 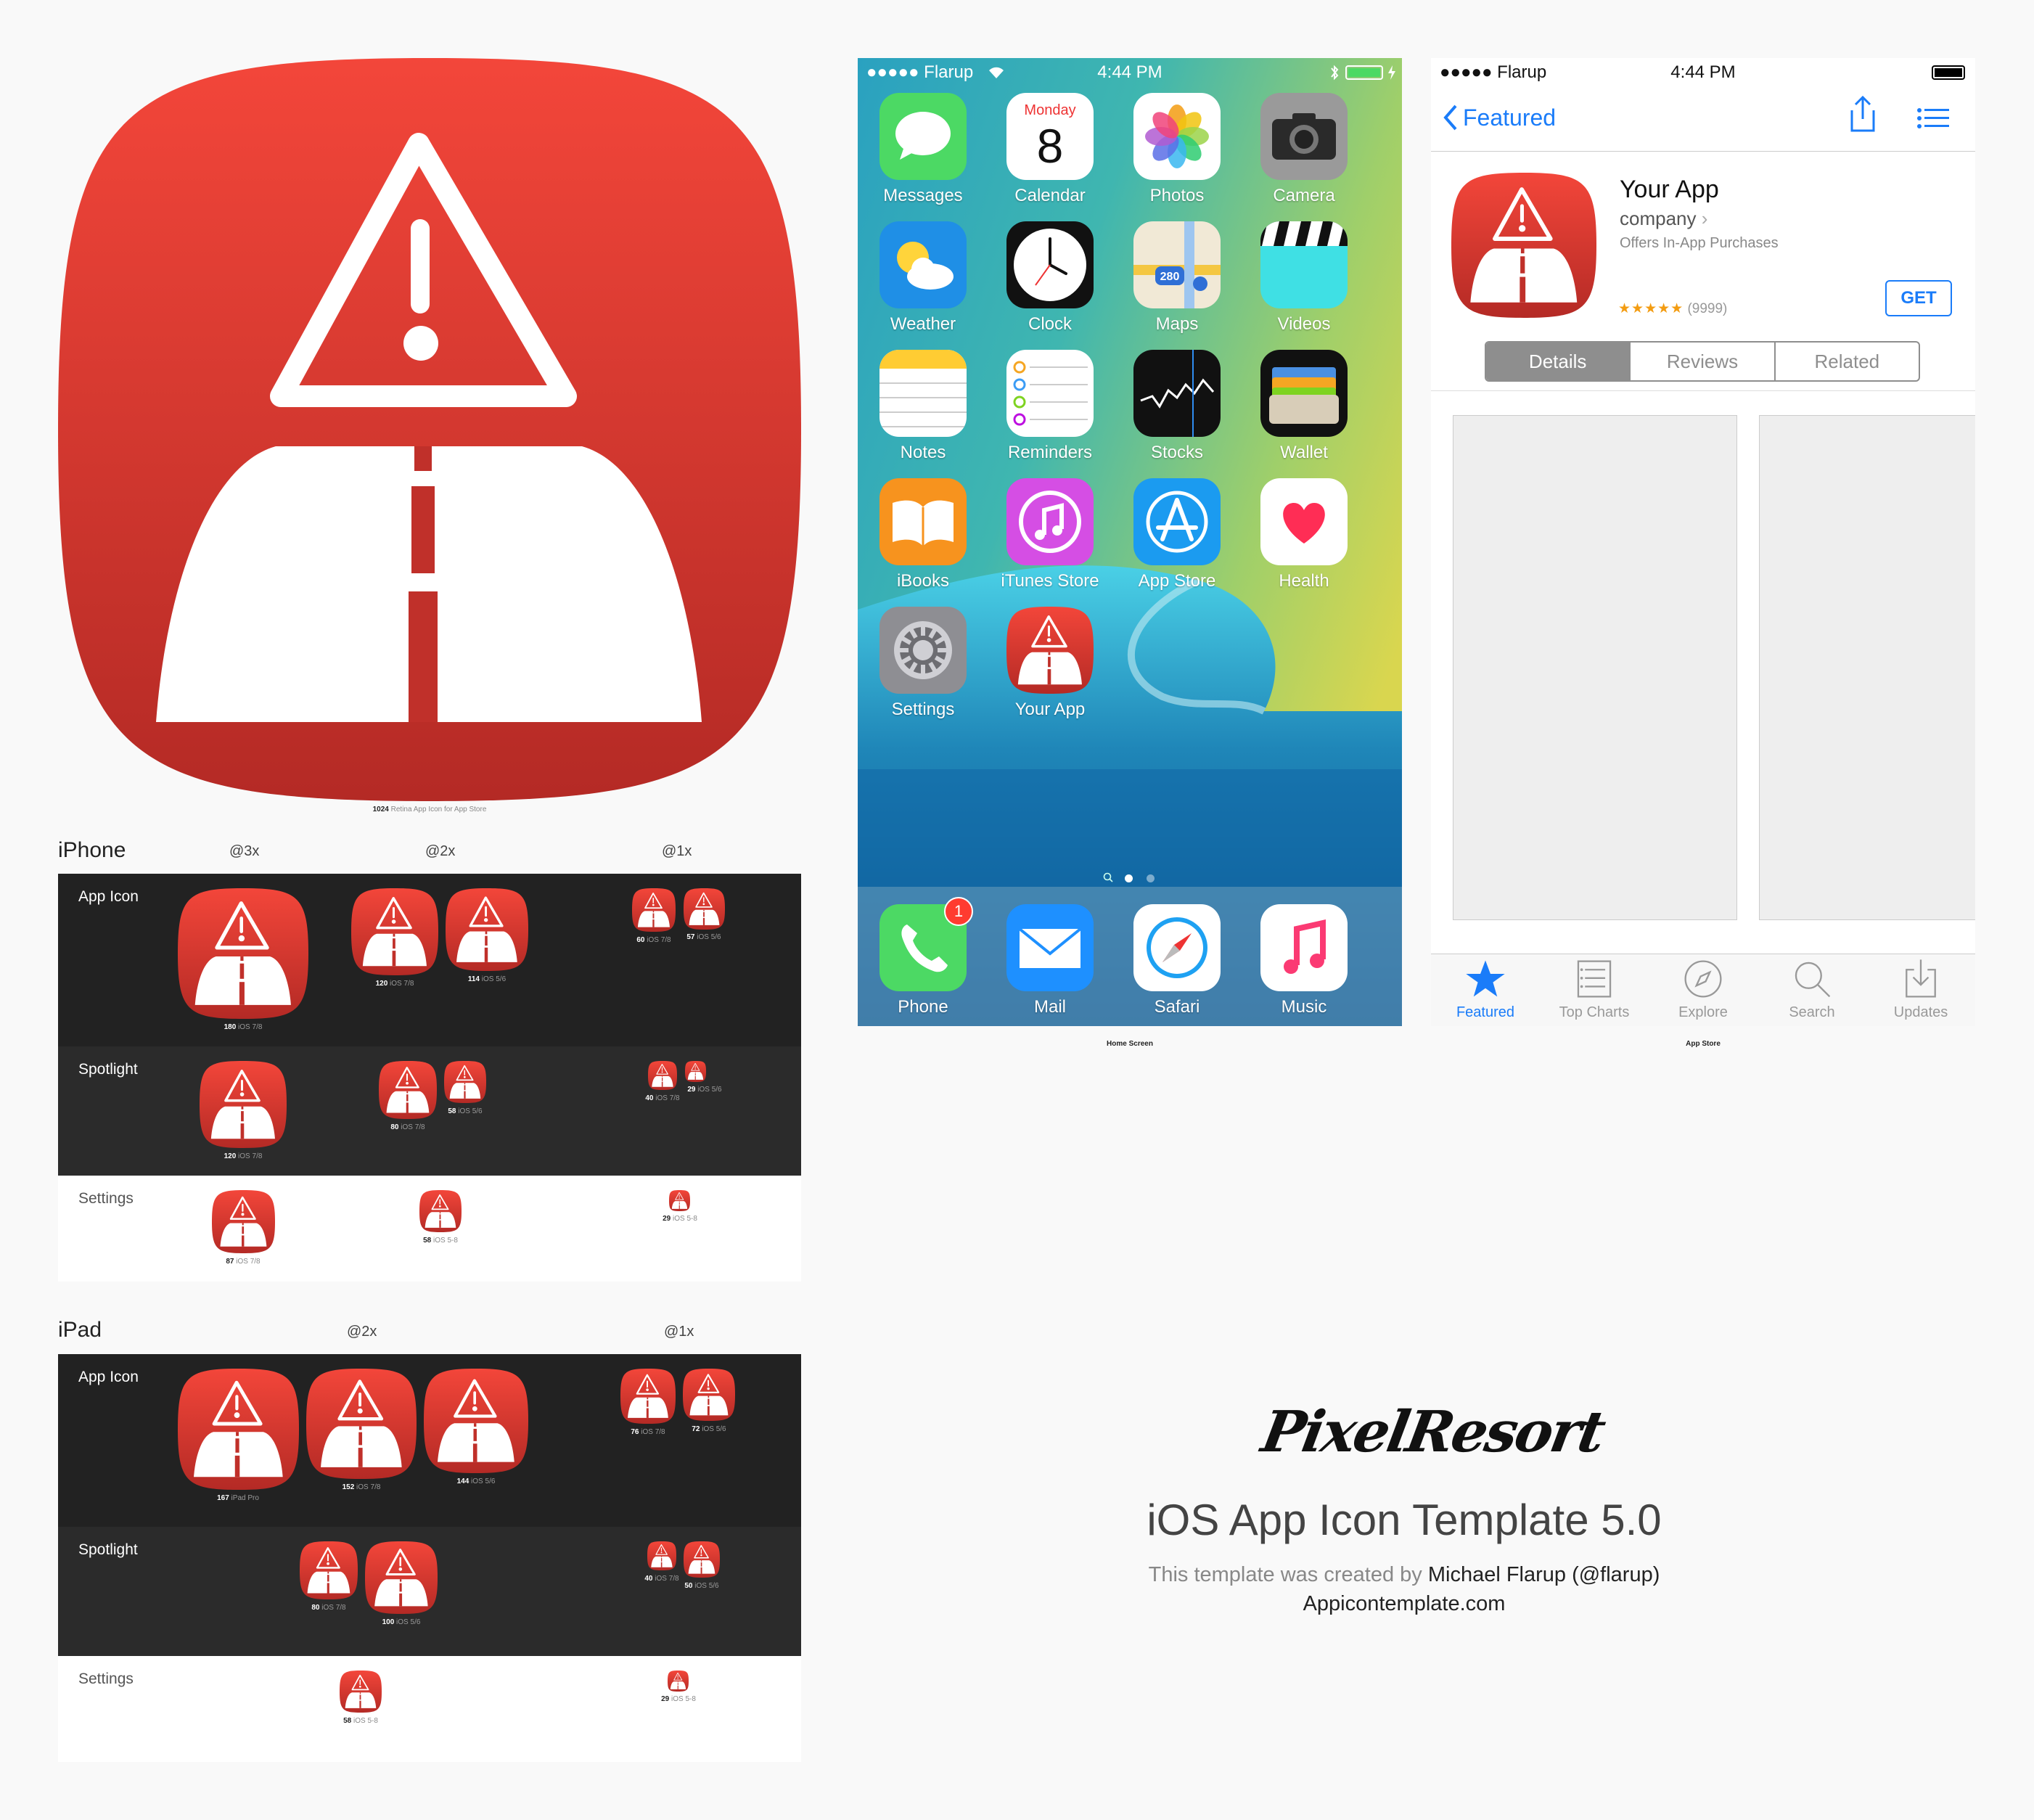 I want to click on messages-icon, so click(x=923, y=136).